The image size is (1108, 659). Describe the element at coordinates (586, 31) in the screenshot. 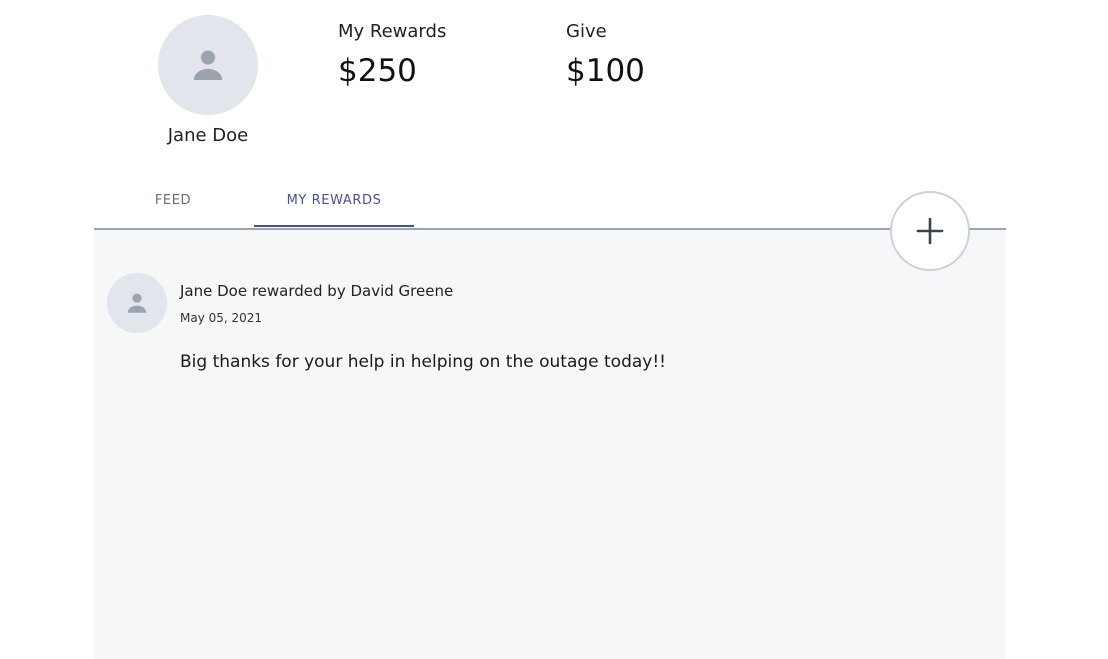

I see `give-label: Give` at that location.